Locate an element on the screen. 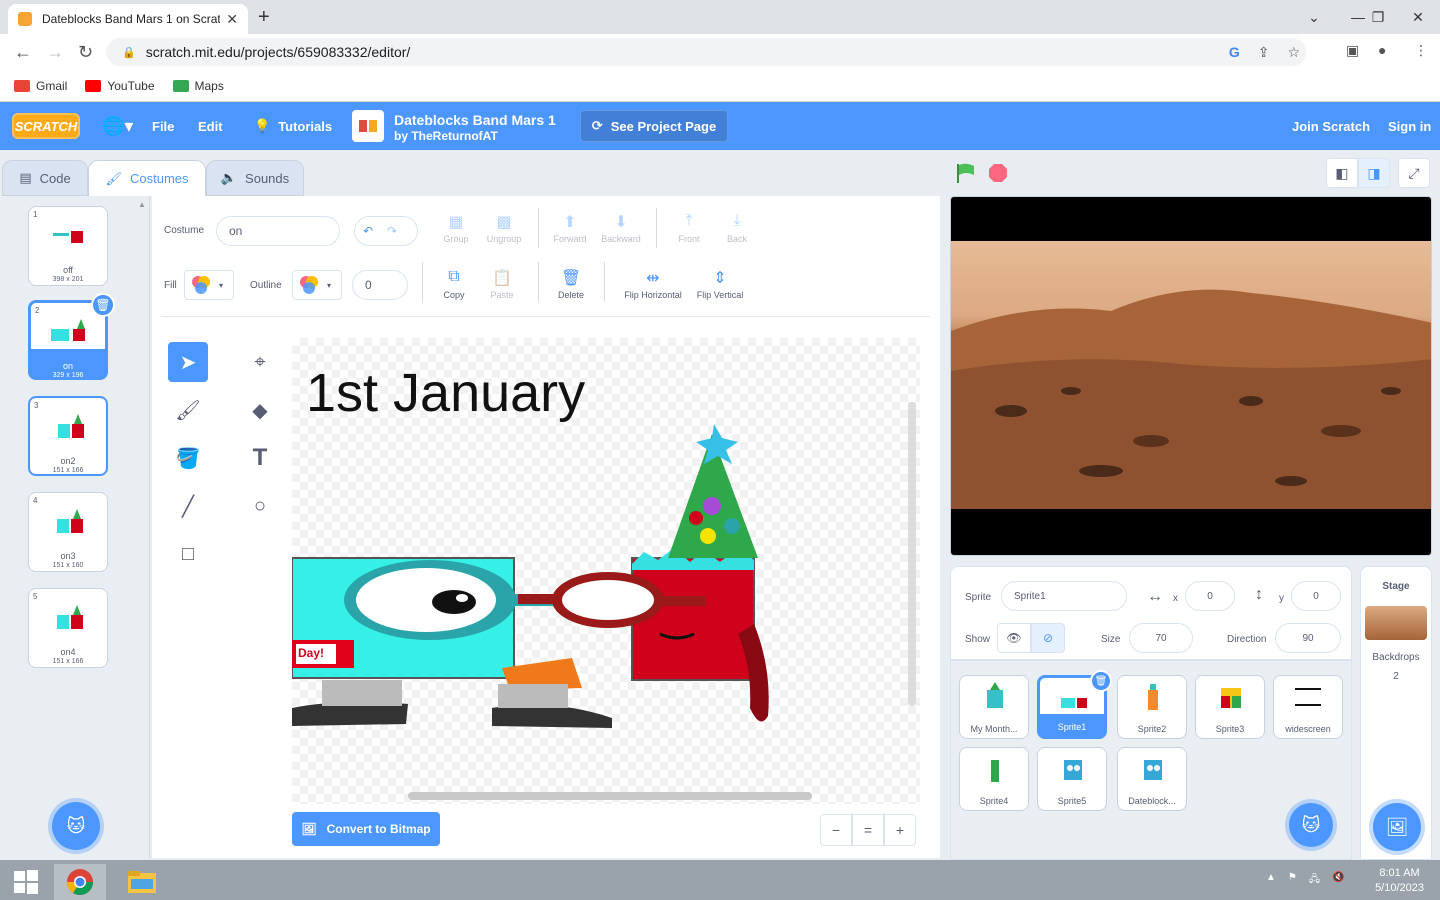 Image resolution: width=1440 pixels, height=900 pixels. tutorials-menu: 💡 Tutorials is located at coordinates (293, 126).